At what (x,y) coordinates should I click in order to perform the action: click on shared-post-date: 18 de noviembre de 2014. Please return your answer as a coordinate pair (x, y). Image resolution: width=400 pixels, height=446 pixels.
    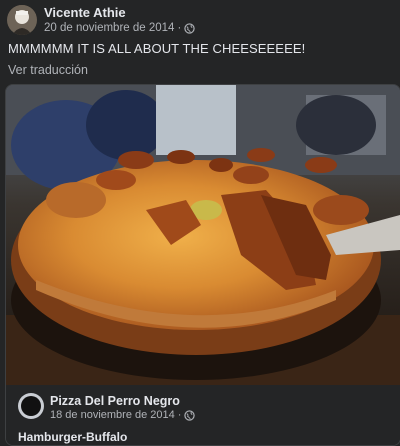
    Looking at the image, I should click on (112, 415).